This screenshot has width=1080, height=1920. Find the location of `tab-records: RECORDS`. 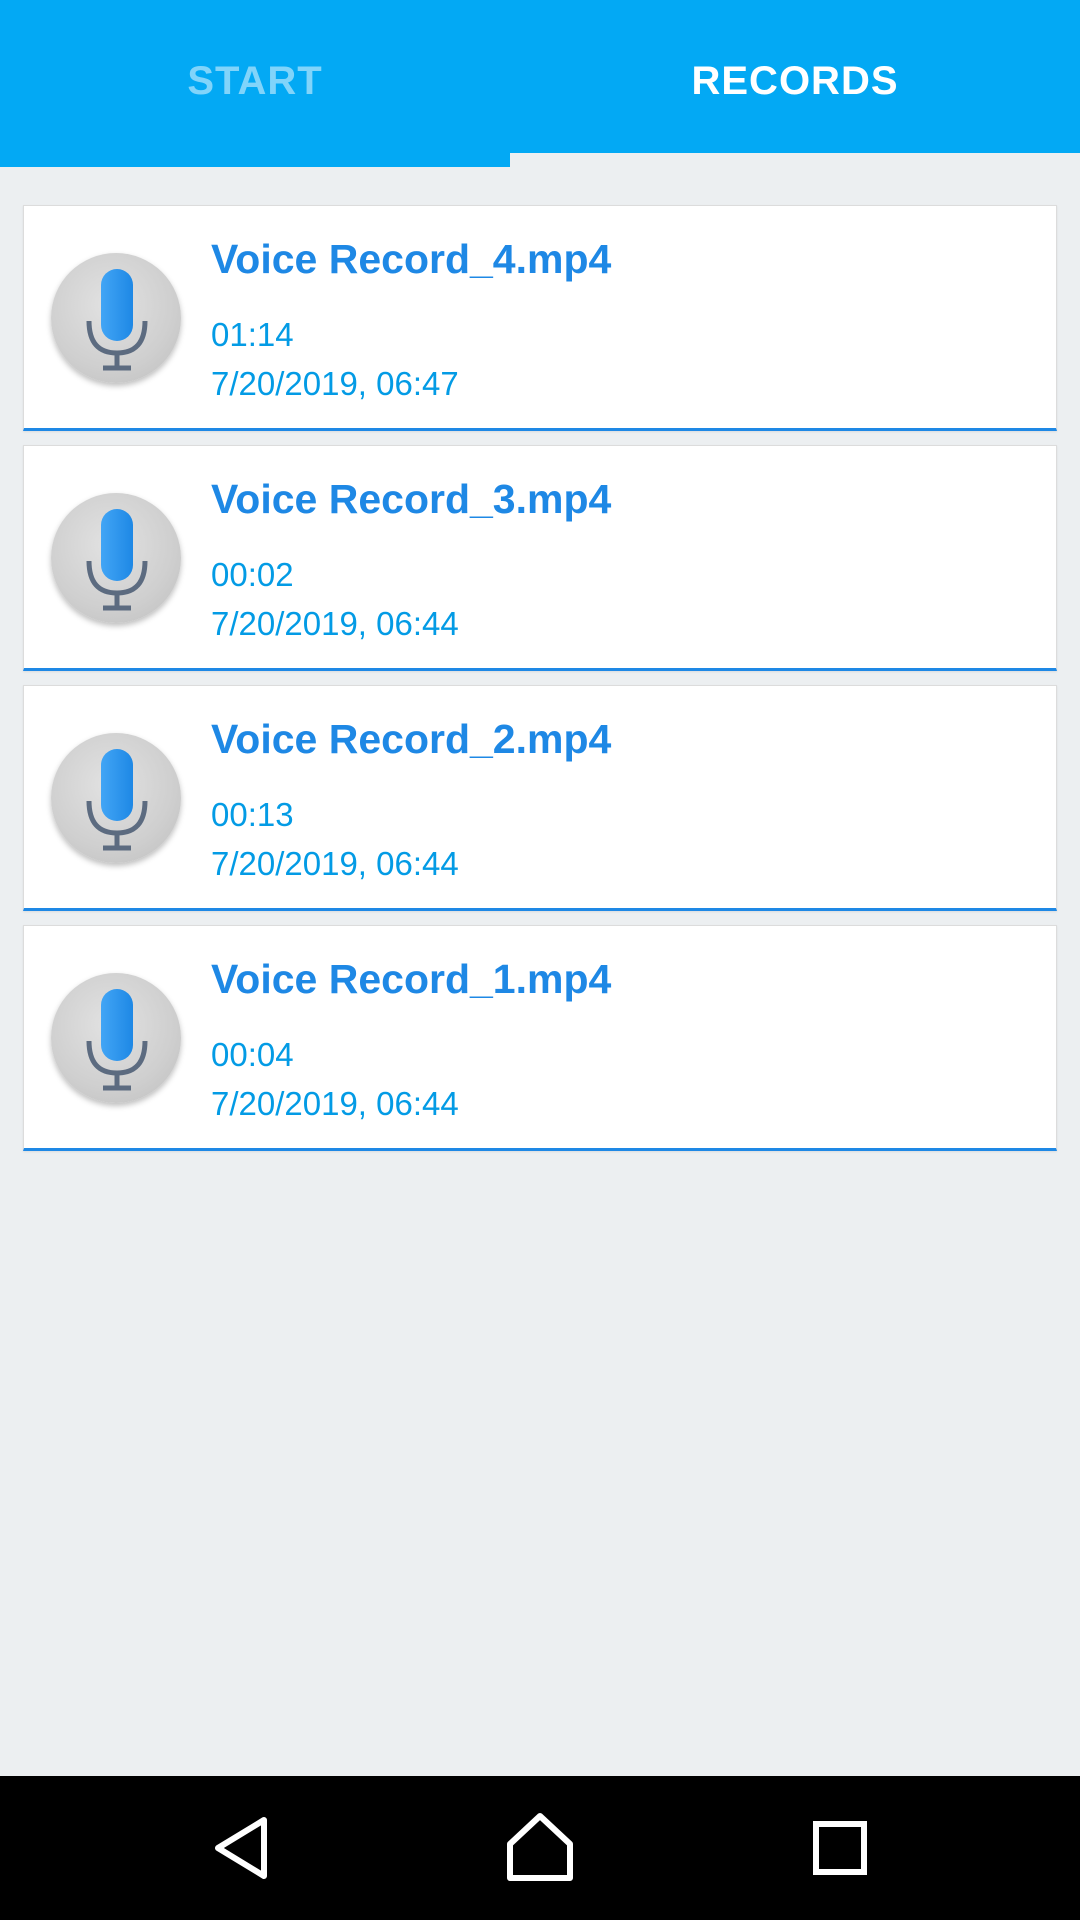

tab-records: RECORDS is located at coordinates (795, 83).